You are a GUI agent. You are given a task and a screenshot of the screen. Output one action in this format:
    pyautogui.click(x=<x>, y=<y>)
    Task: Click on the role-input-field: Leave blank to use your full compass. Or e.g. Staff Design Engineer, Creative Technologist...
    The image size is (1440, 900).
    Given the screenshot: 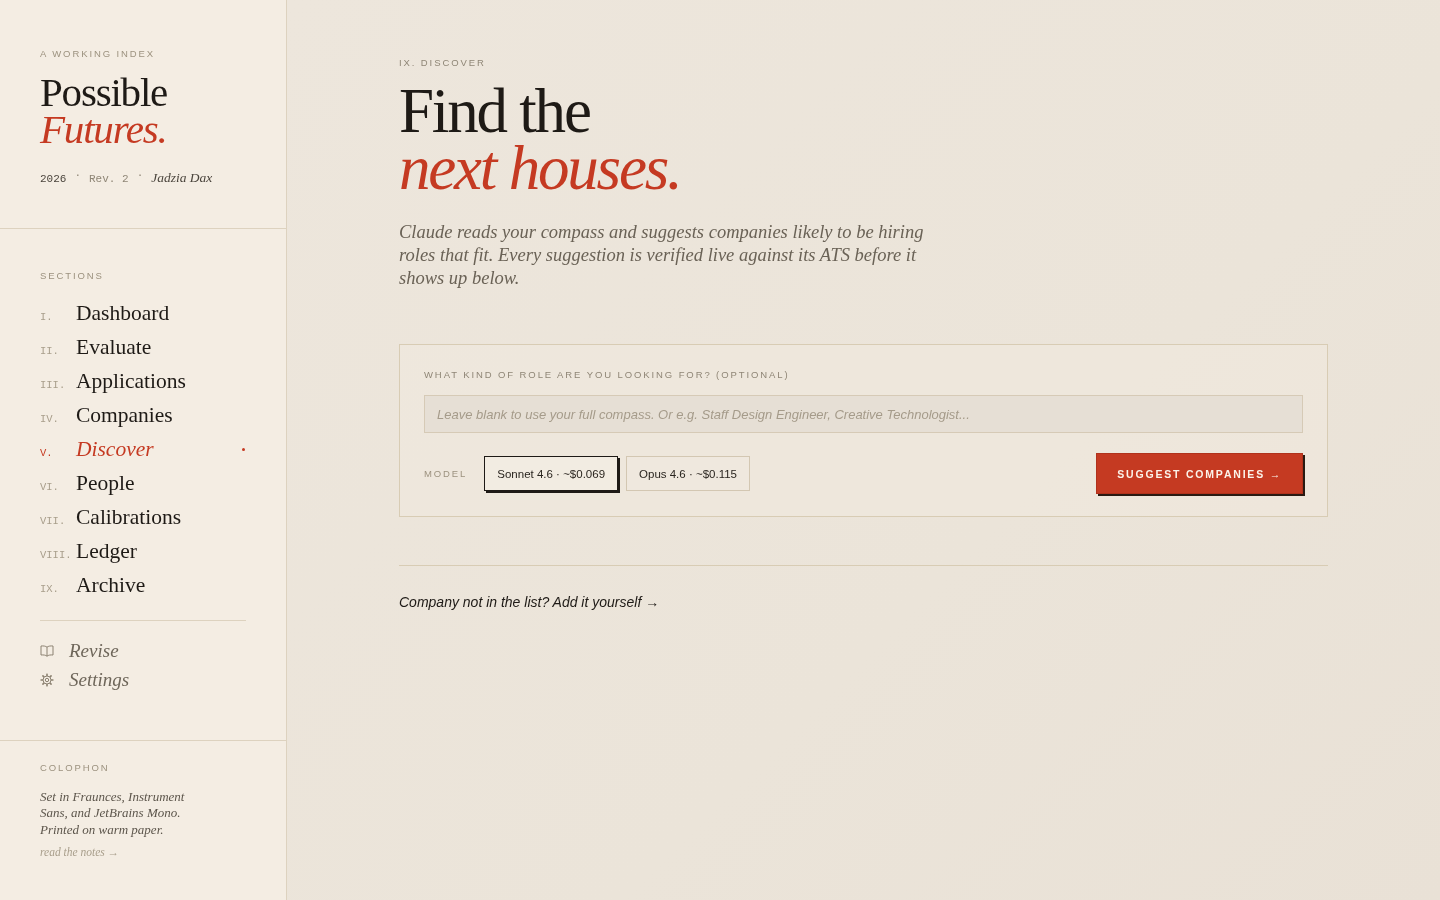 What is the action you would take?
    pyautogui.click(x=863, y=414)
    